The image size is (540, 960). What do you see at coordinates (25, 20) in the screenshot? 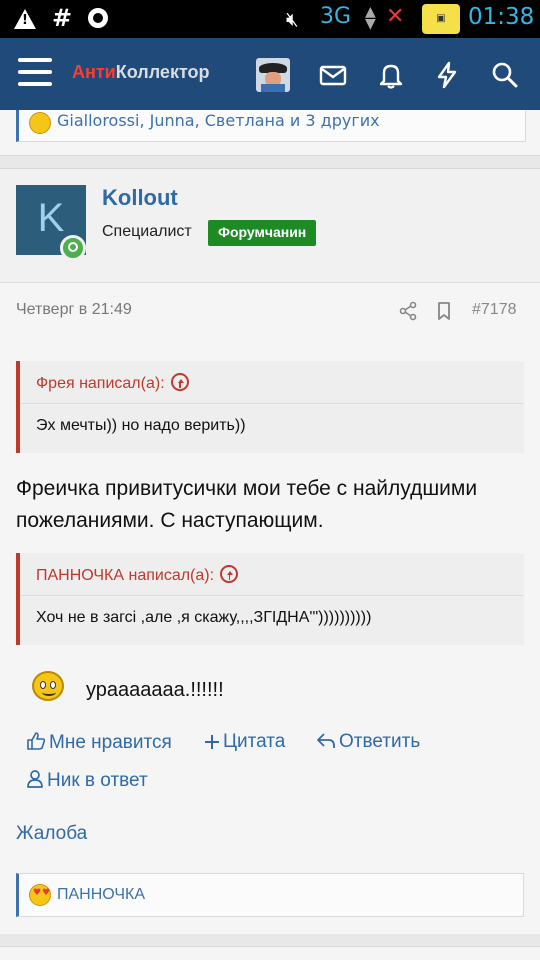
I see `warning-mark: !` at bounding box center [25, 20].